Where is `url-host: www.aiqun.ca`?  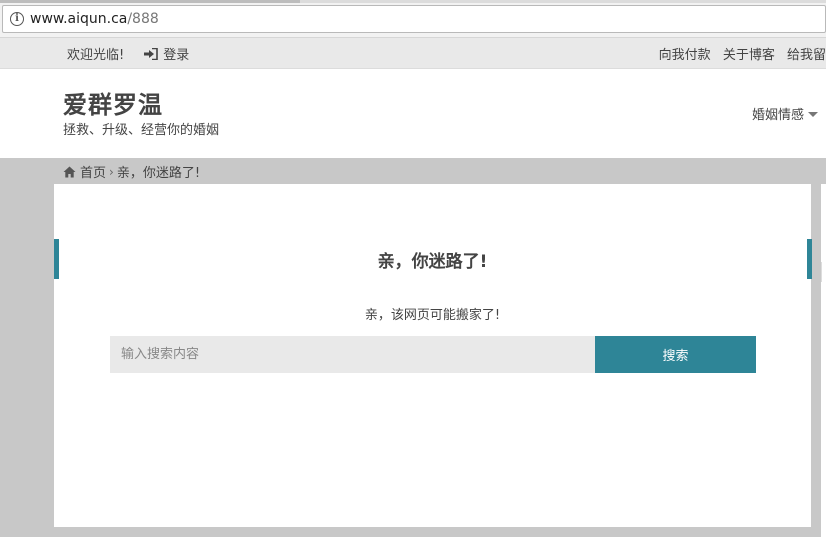
url-host: www.aiqun.ca is located at coordinates (79, 19).